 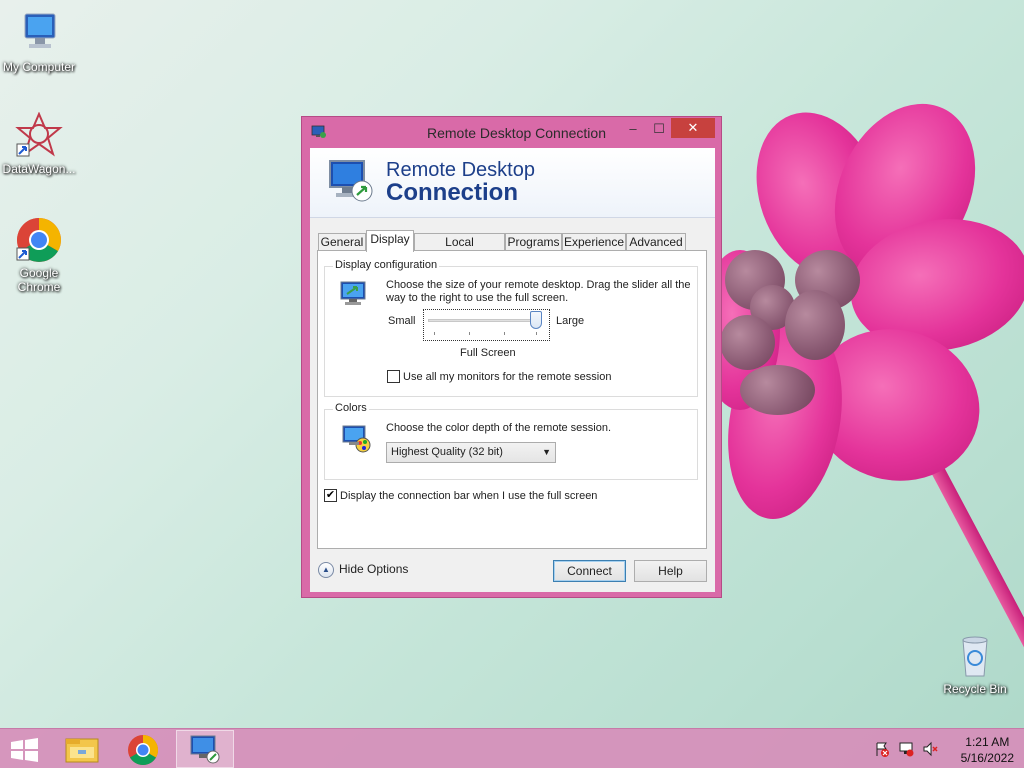 I want to click on network-icon, so click(x=906, y=749).